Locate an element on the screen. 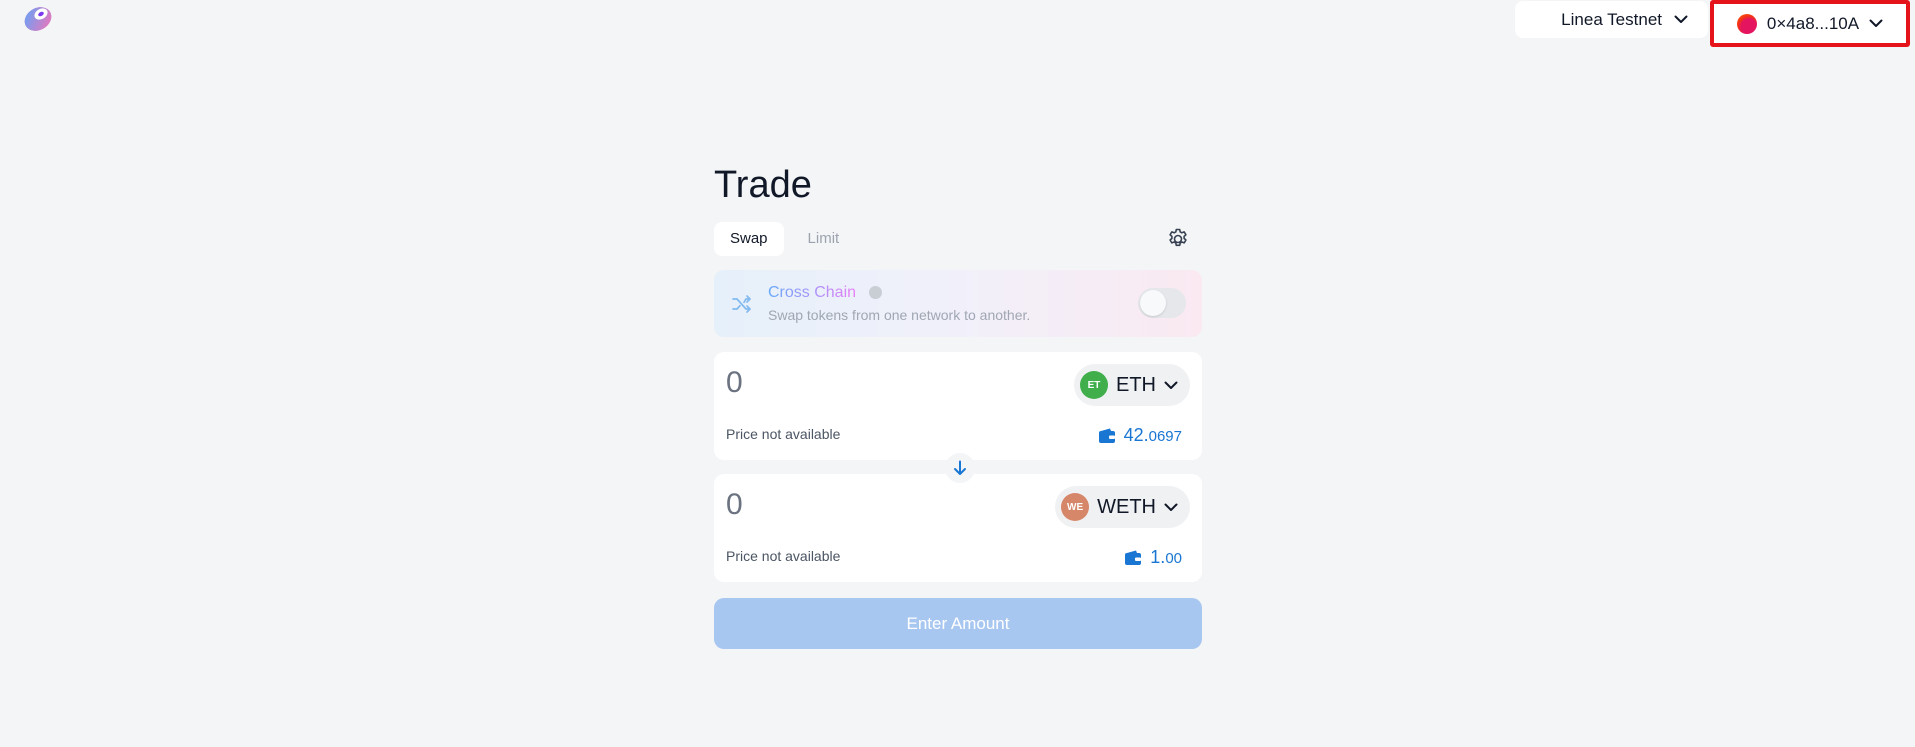 The width and height of the screenshot is (1915, 747). trade-tabs: Swap Limit is located at coordinates (958, 239).